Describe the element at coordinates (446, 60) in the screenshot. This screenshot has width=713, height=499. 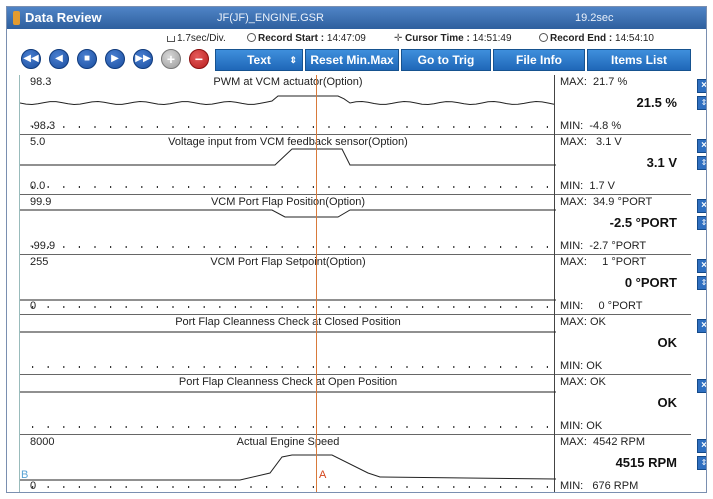
I see `go-to-trig-button: Go to Trig` at that location.